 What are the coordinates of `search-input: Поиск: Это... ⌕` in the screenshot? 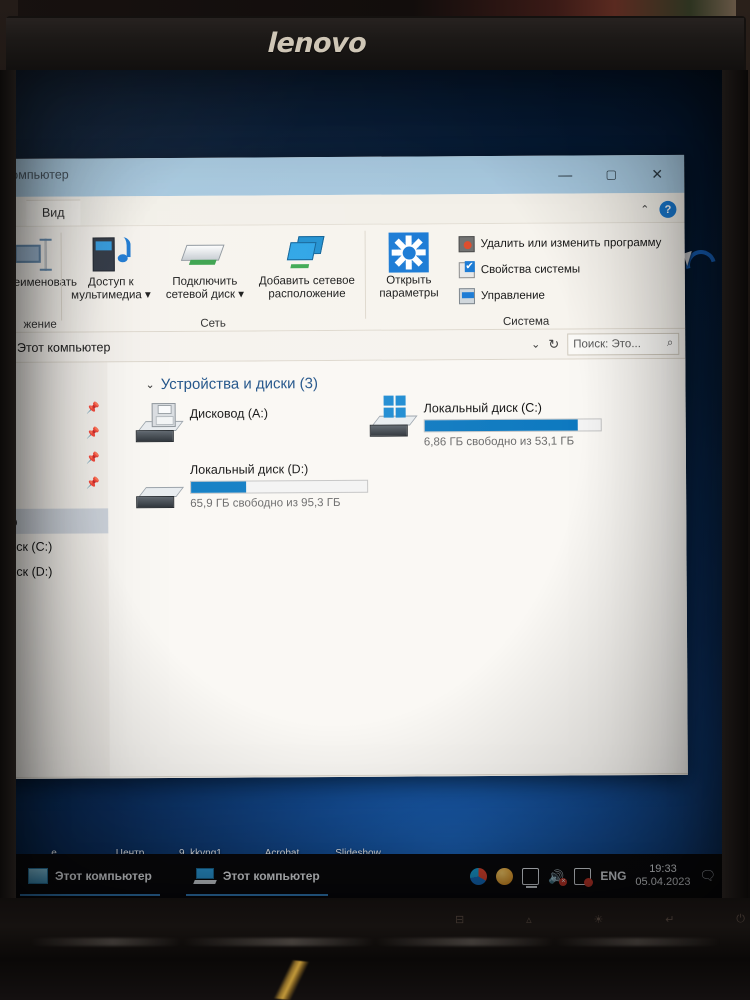 It's located at (623, 344).